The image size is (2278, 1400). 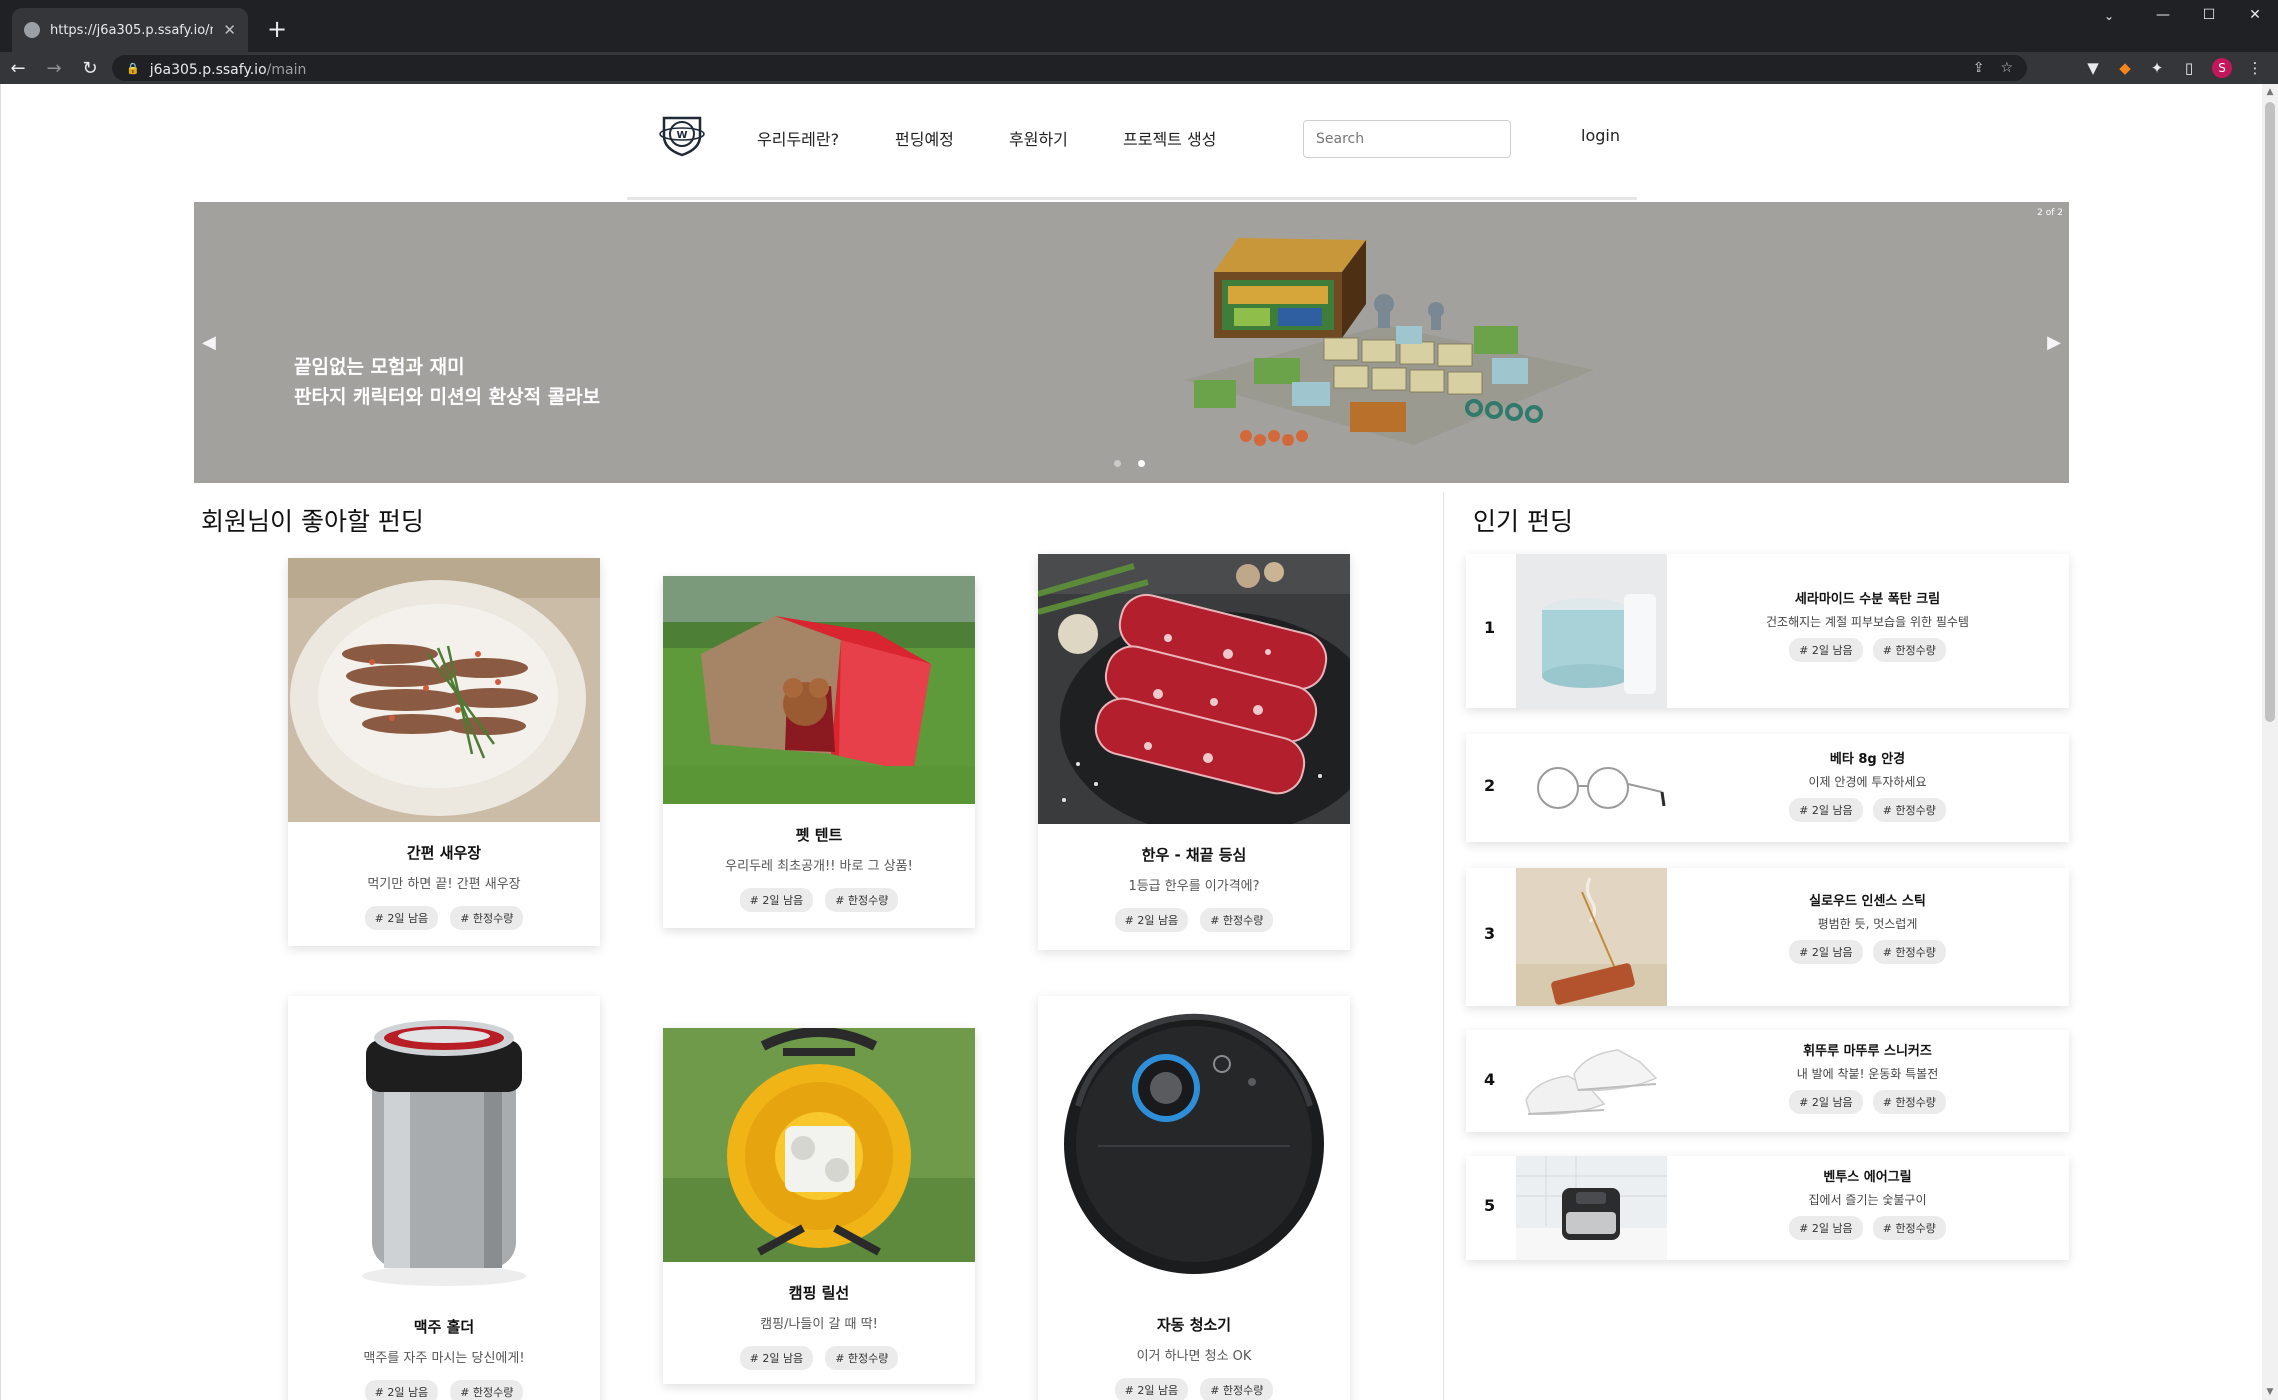 I want to click on scroll-up-arrow-icon: ▲, so click(x=2270, y=92).